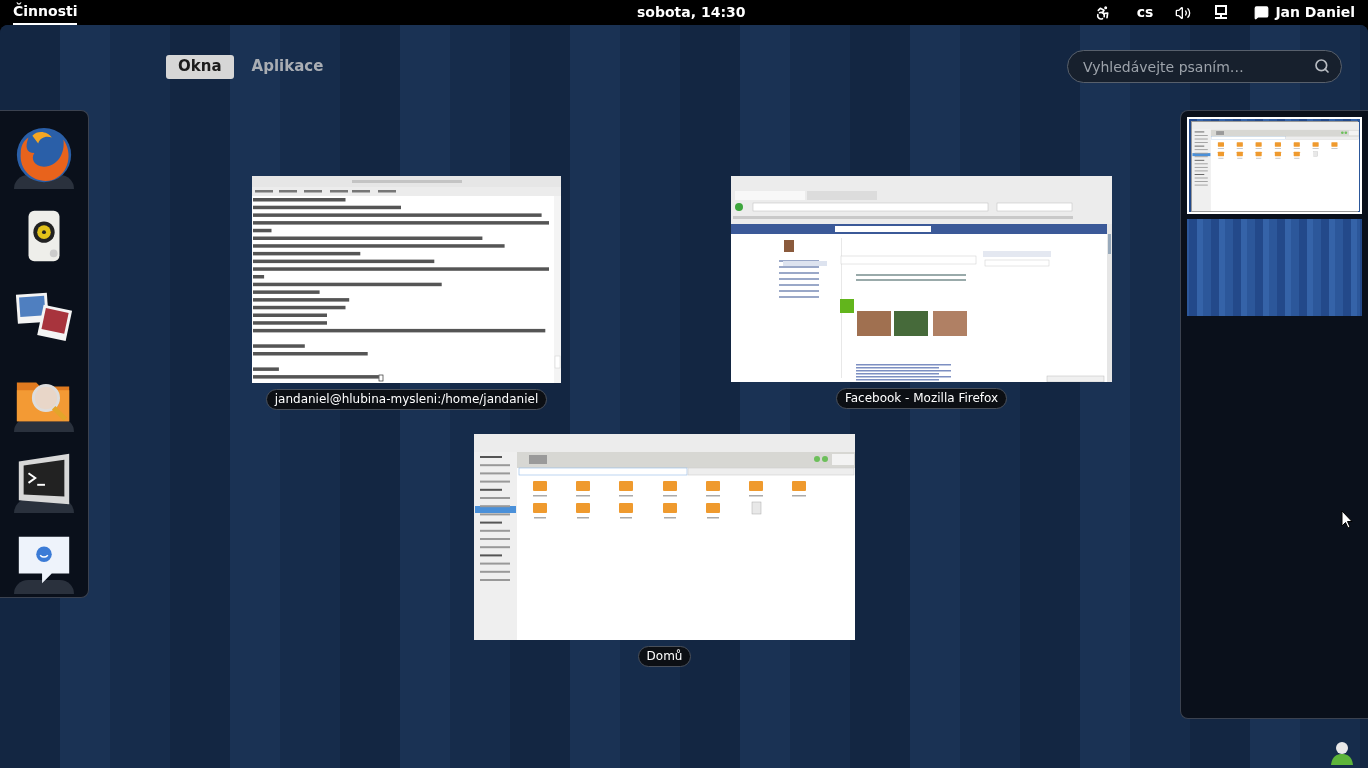 This screenshot has width=1368, height=768. I want to click on view-tab: Aplikace, so click(287, 66).